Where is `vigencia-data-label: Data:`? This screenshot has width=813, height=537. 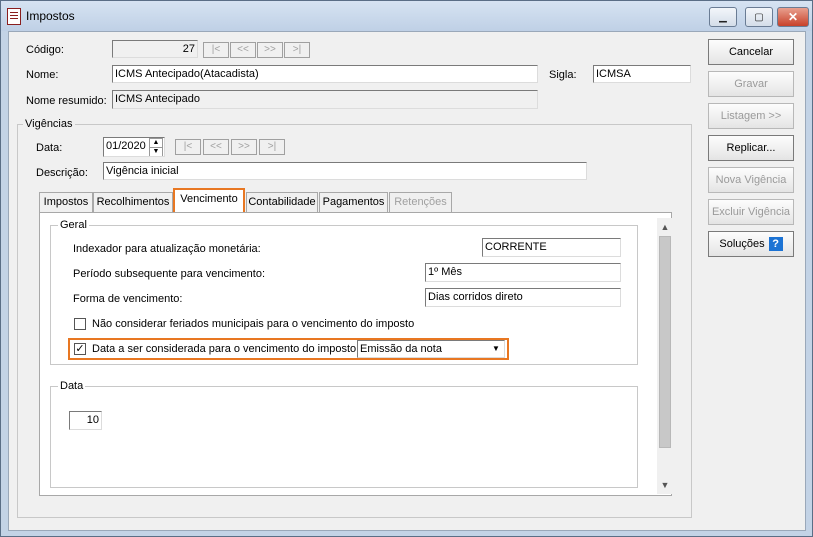 vigencia-data-label: Data: is located at coordinates (49, 148).